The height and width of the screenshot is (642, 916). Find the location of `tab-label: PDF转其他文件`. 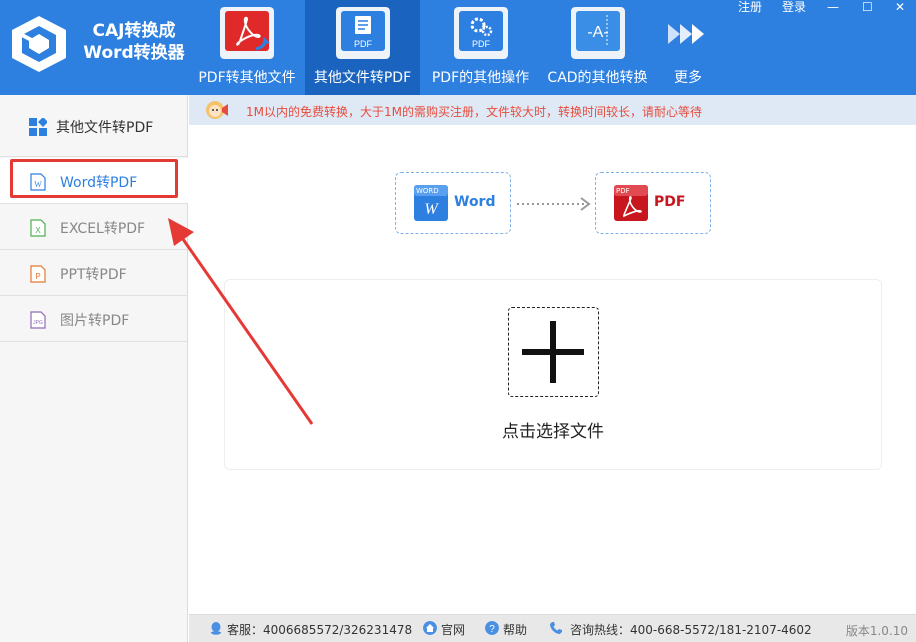

tab-label: PDF转其他文件 is located at coordinates (247, 78).